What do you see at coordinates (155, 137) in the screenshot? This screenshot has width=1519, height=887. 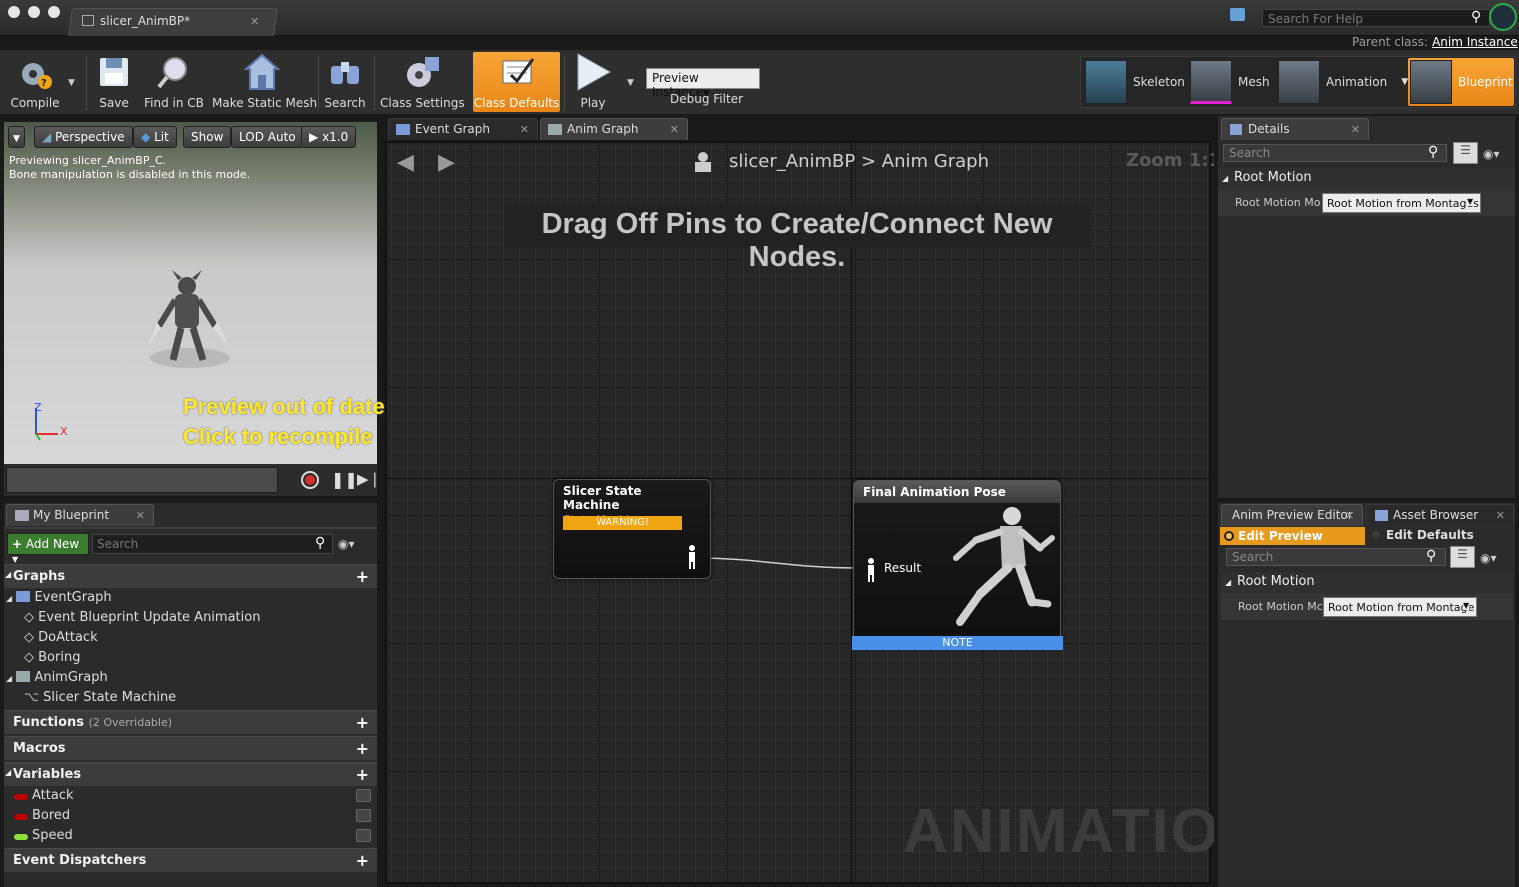 I see `lit-button: ◆ Lit` at bounding box center [155, 137].